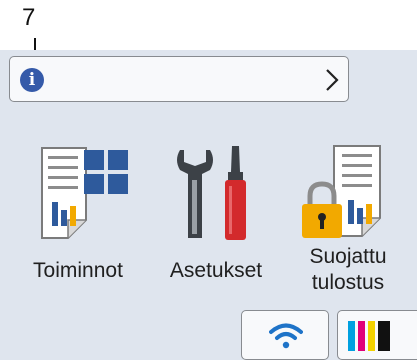 Image resolution: width=417 pixels, height=360 pixels. Describe the element at coordinates (332, 80) in the screenshot. I see `chevron-right-icon` at that location.